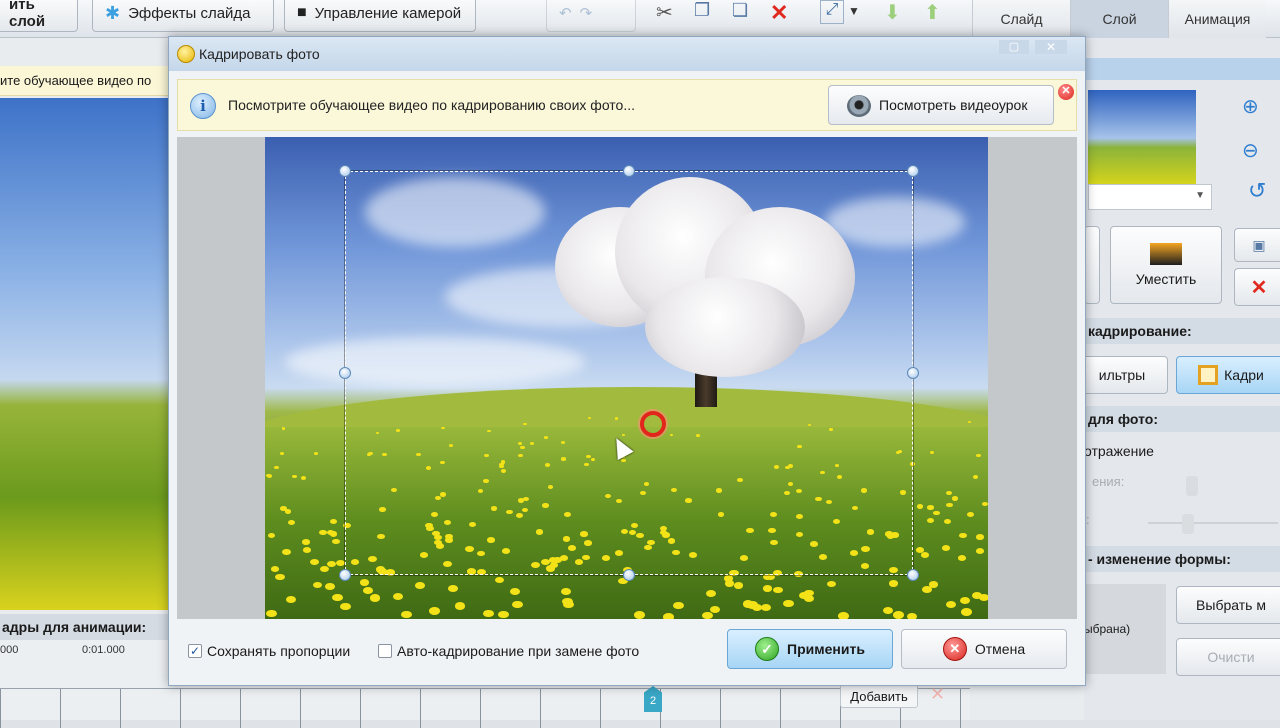  What do you see at coordinates (380, 16) in the screenshot?
I see `camera-control-button: ■ Управление камерой` at bounding box center [380, 16].